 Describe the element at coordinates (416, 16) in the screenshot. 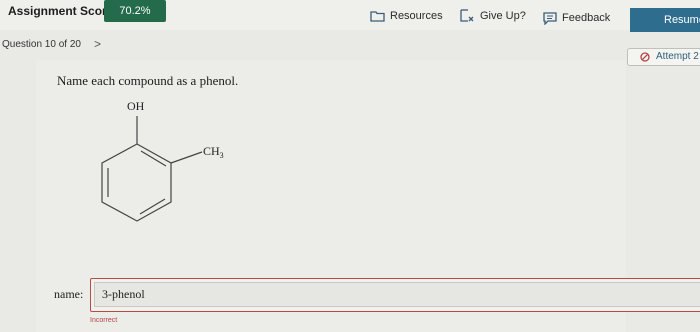

I see `resources-label: Resources` at that location.